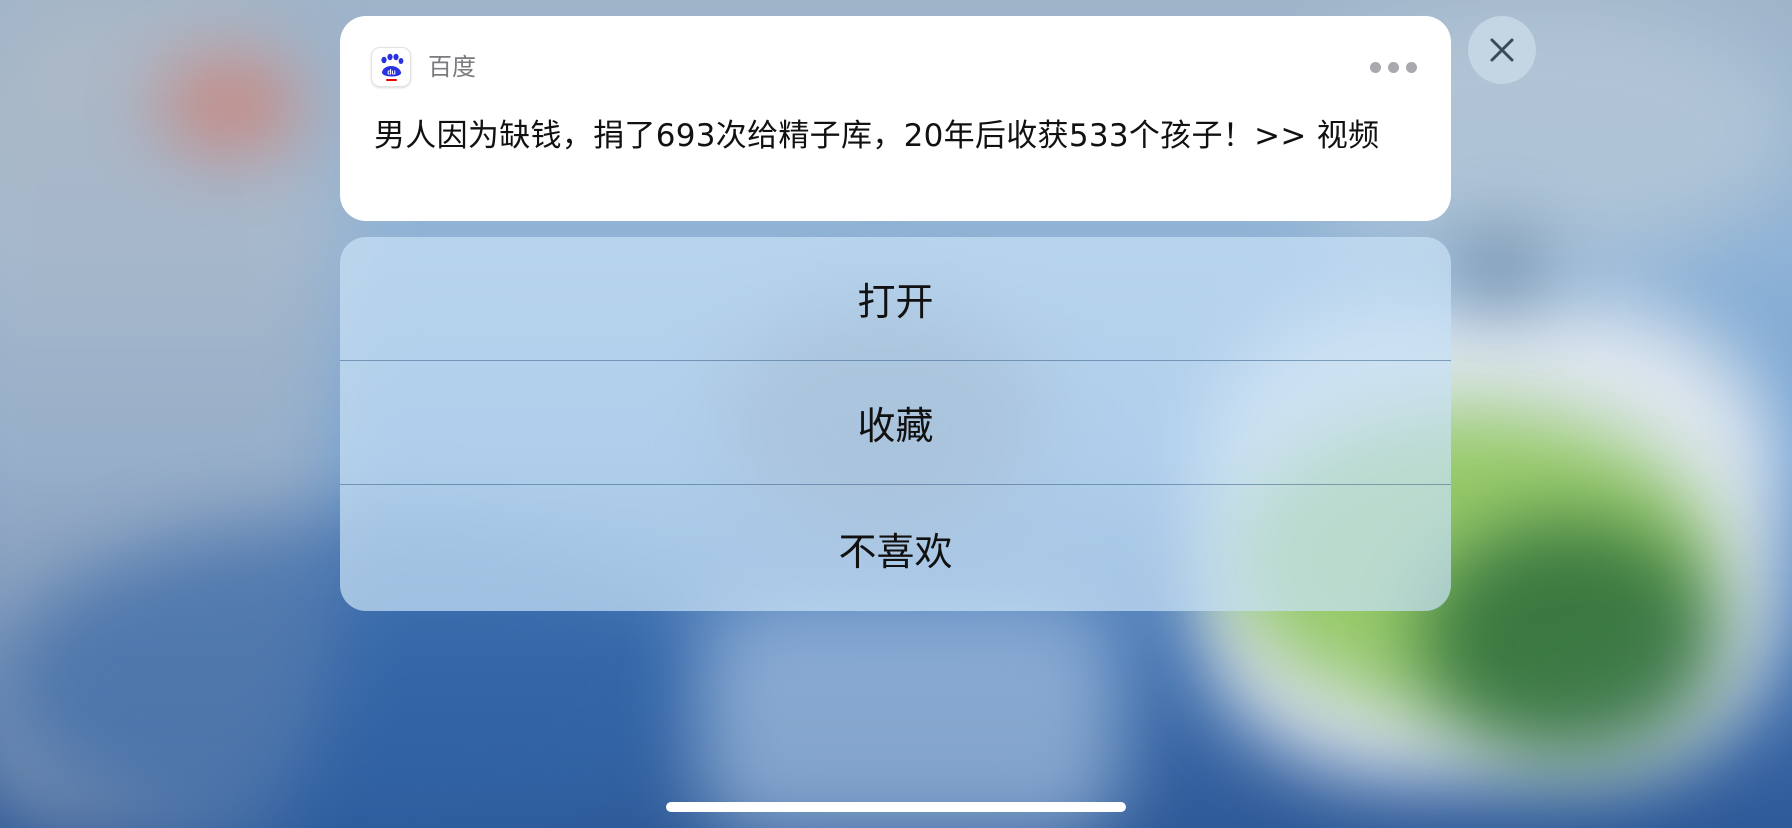 The image size is (1792, 828). What do you see at coordinates (877, 136) in the screenshot?
I see `notification-message: 男人因为缺钱，捐了693次给精子库，20年后收获533个孩子！>> 视频` at bounding box center [877, 136].